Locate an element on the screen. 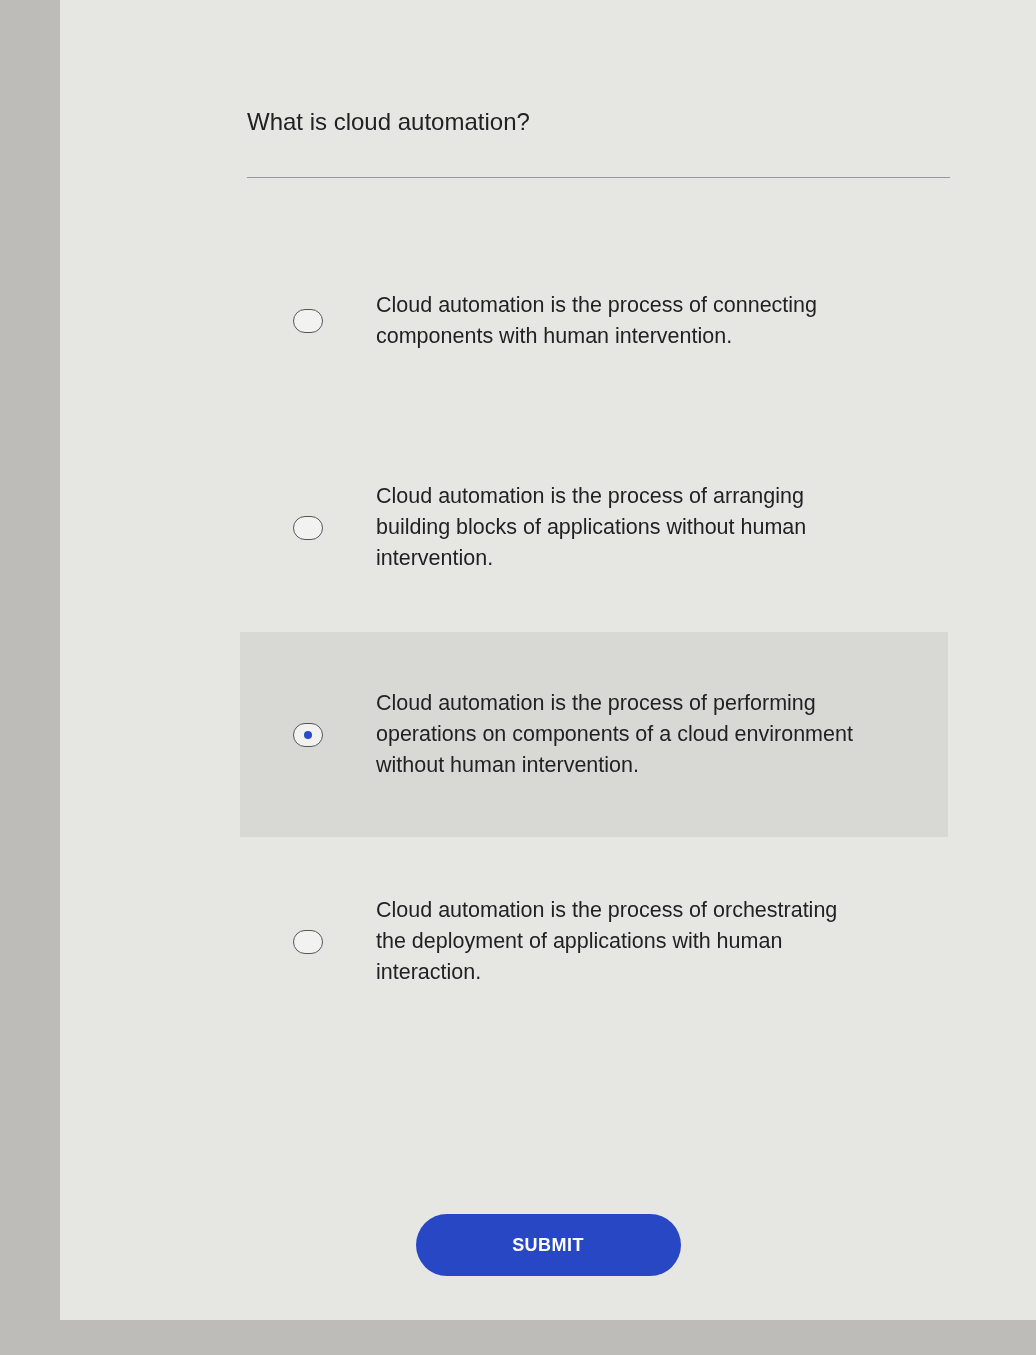 This screenshot has height=1355, width=1036. answer-option: Cloud automation is the process of arranging building blocks of applications without human intervention. is located at coordinates (594, 527).